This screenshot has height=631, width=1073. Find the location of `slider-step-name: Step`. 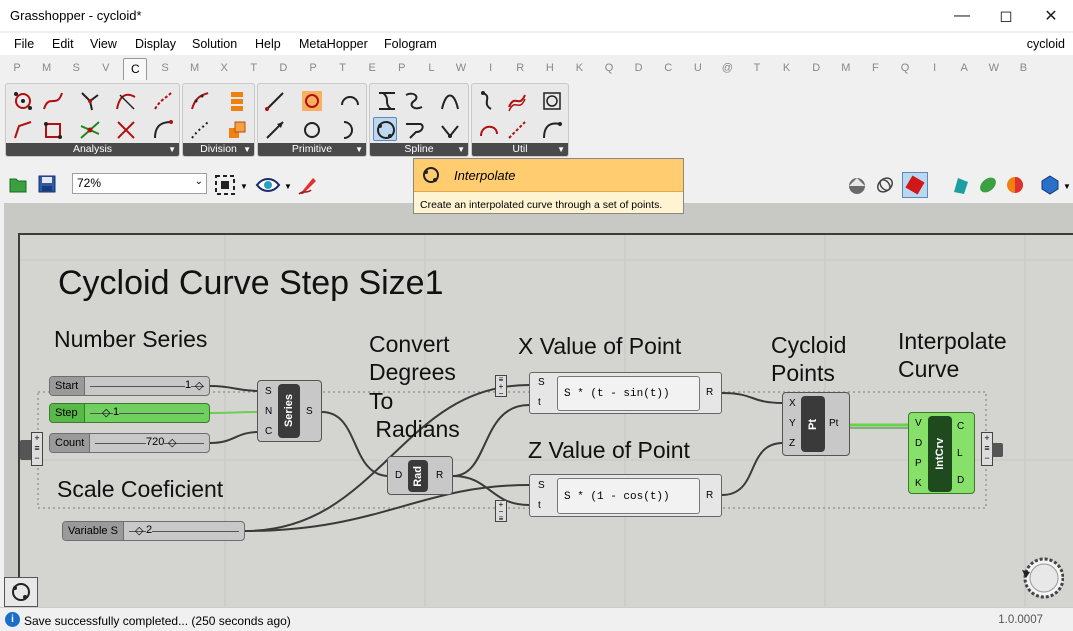

slider-step-name: Step is located at coordinates (67, 413).